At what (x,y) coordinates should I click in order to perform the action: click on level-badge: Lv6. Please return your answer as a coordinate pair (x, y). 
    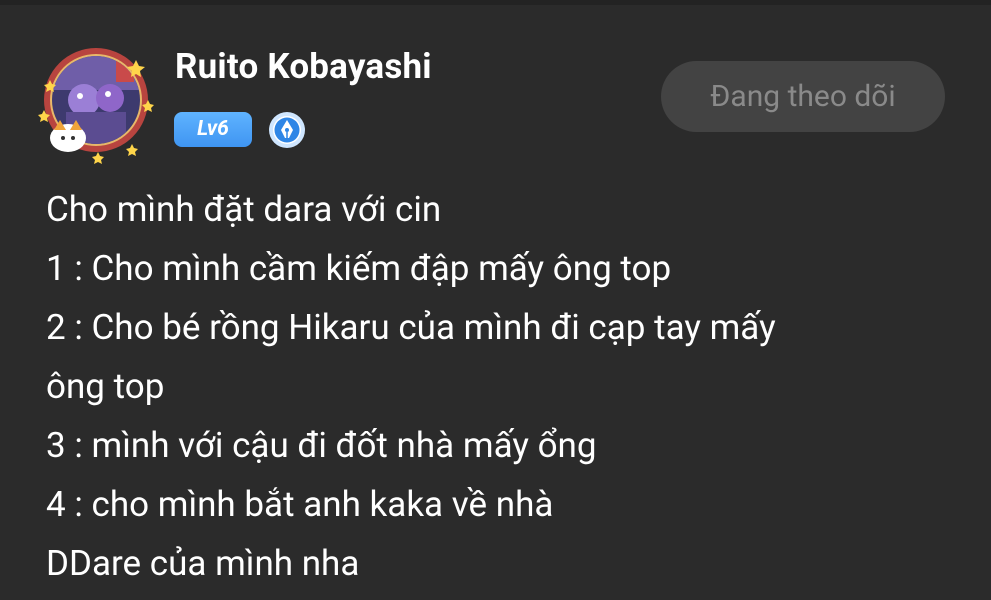
    Looking at the image, I should click on (213, 129).